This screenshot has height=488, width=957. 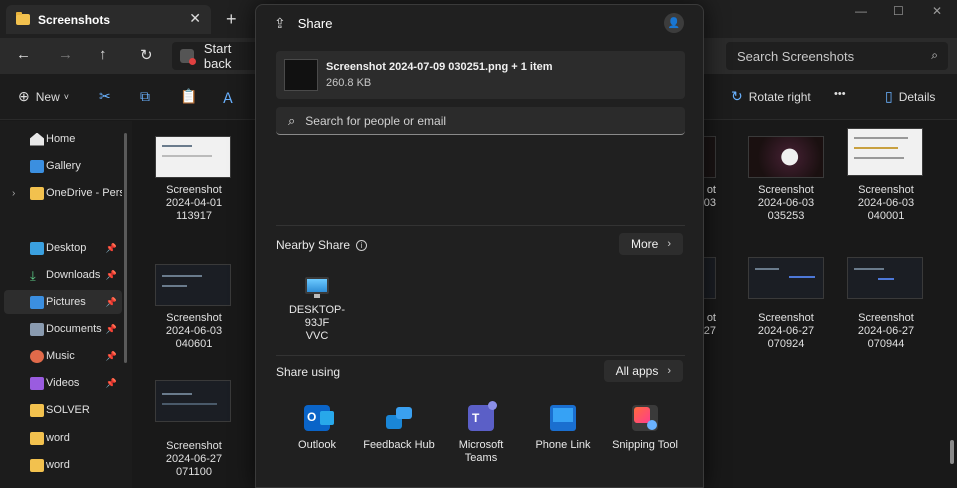 I want to click on sidebar-item-documents: Documents 📌, so click(x=63, y=329).